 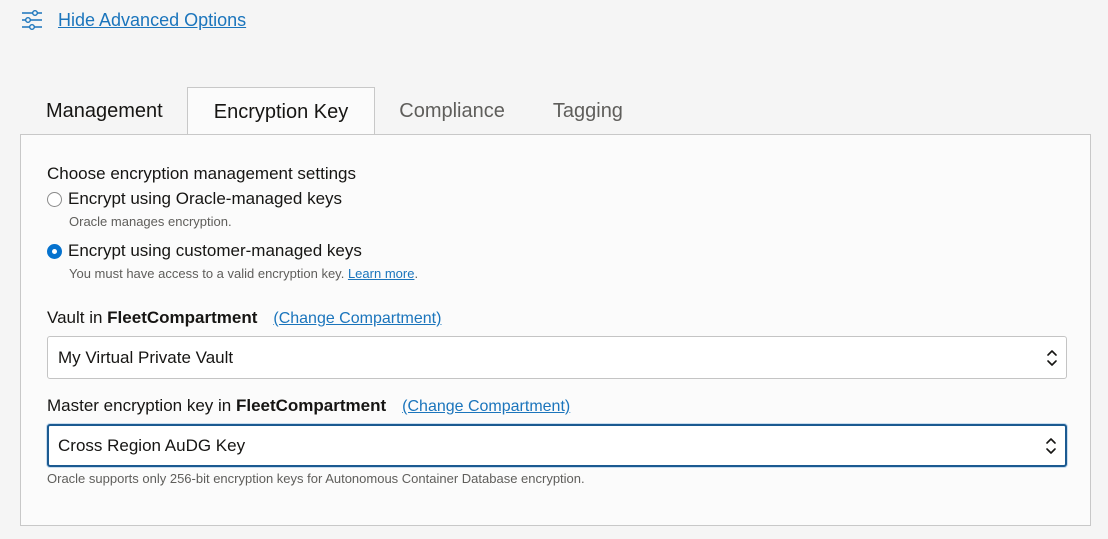 What do you see at coordinates (215, 250) in the screenshot?
I see `customer-managed-keys-label: Encrypt using customer-managed keys` at bounding box center [215, 250].